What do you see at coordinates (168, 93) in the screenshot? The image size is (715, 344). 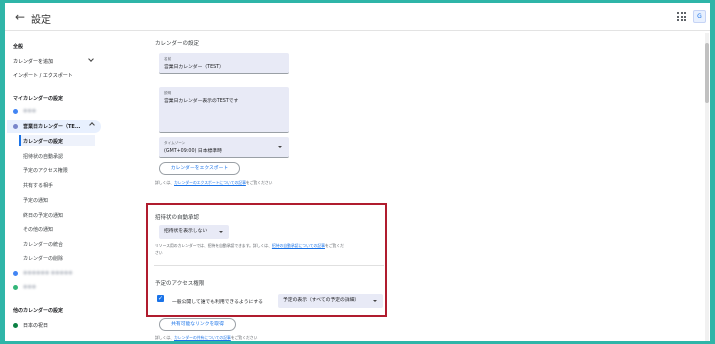 I see `description-field-label: 説明` at bounding box center [168, 93].